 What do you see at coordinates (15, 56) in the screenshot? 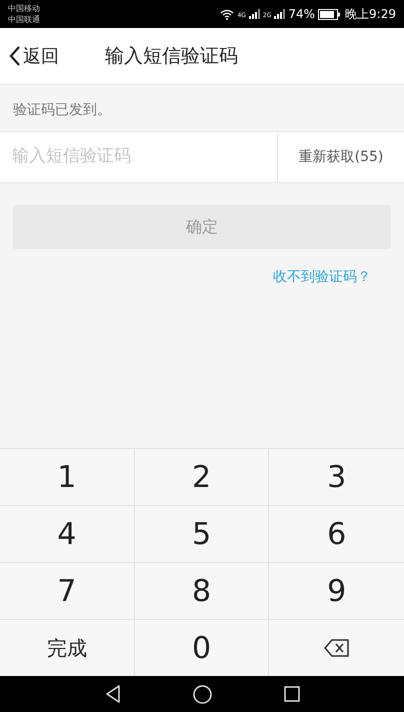
I see `back-icon` at bounding box center [15, 56].